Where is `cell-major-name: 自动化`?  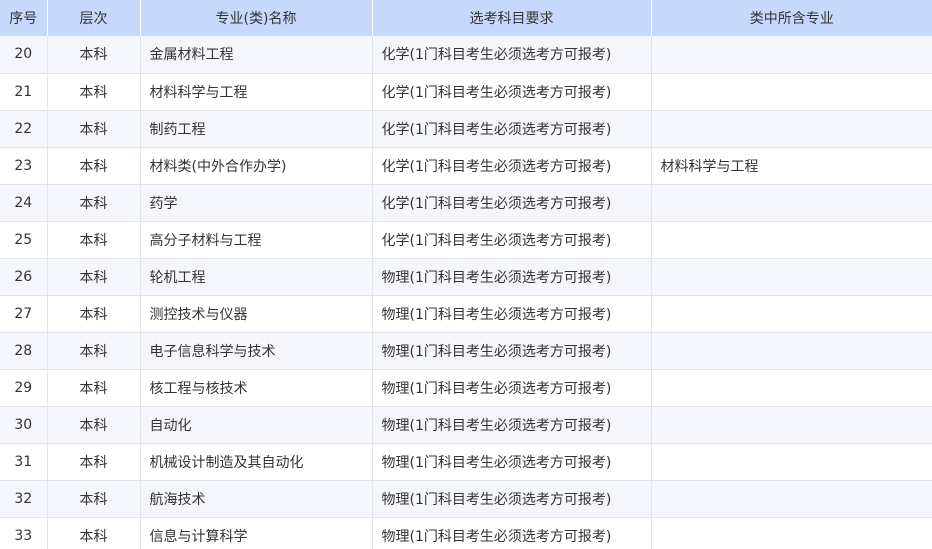
cell-major-name: 自动化 is located at coordinates (256, 425).